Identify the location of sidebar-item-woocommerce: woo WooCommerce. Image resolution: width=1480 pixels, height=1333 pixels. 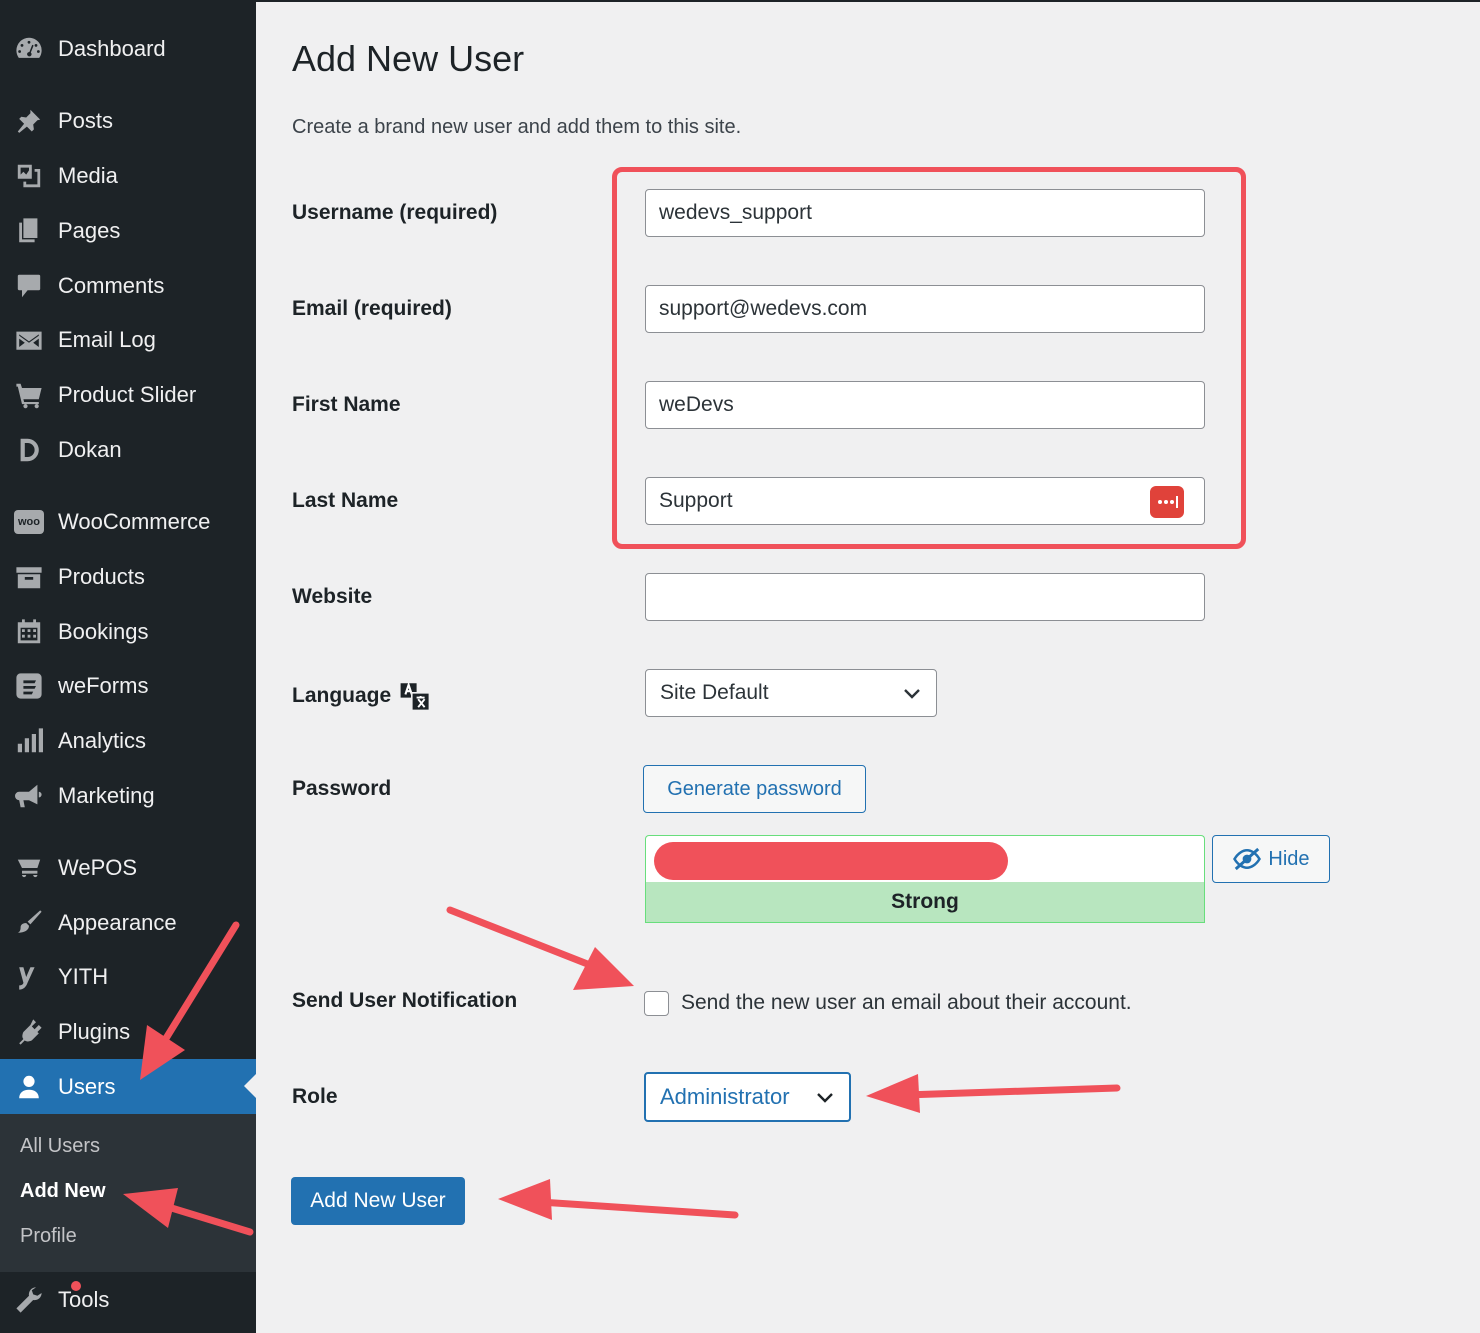
(128, 522).